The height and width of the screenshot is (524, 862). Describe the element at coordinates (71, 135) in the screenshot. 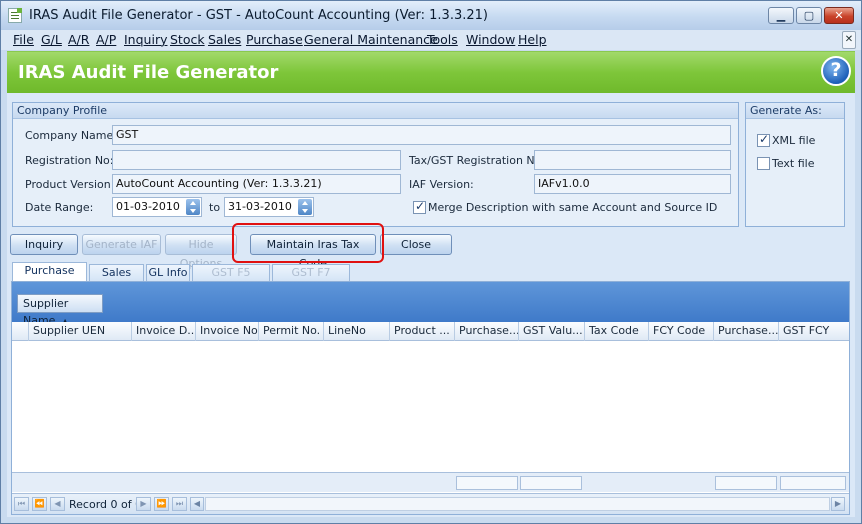

I see `company-name-label: Company Name:` at that location.